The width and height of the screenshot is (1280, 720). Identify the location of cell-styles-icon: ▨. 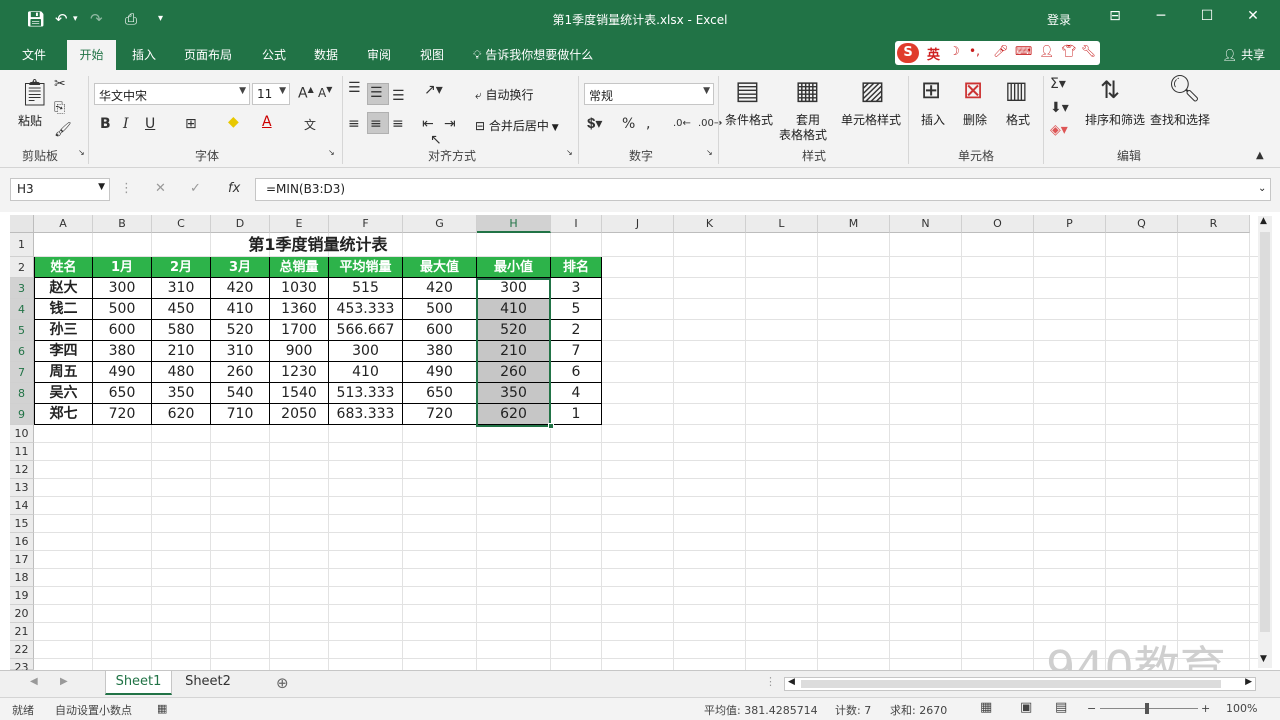
(872, 91).